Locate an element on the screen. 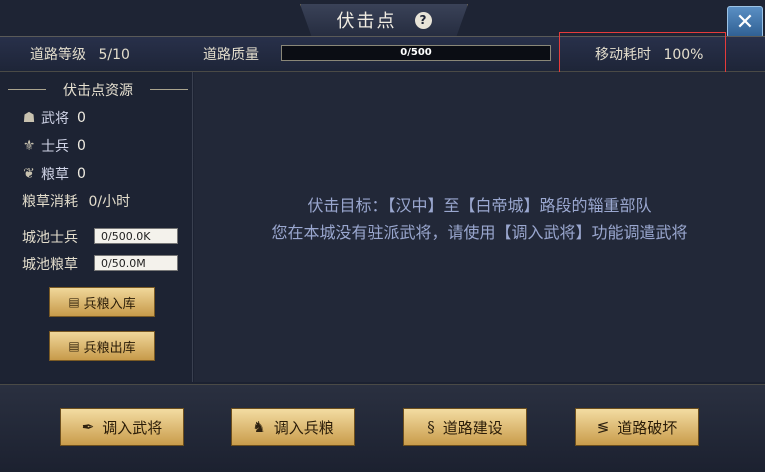 This screenshot has width=765, height=472. store-icon: ▤ is located at coordinates (74, 302).